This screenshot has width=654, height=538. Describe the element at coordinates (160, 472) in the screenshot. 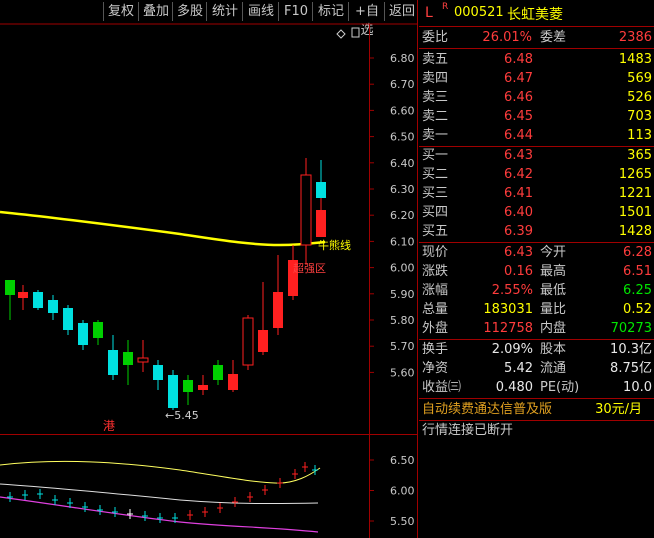

I see `sub-upper-line` at that location.